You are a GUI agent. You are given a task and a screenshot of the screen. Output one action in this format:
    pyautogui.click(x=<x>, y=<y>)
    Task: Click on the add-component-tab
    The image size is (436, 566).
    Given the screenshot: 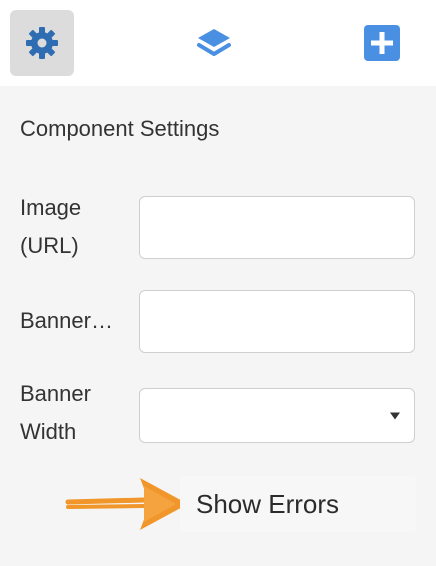 What is the action you would take?
    pyautogui.click(x=382, y=43)
    